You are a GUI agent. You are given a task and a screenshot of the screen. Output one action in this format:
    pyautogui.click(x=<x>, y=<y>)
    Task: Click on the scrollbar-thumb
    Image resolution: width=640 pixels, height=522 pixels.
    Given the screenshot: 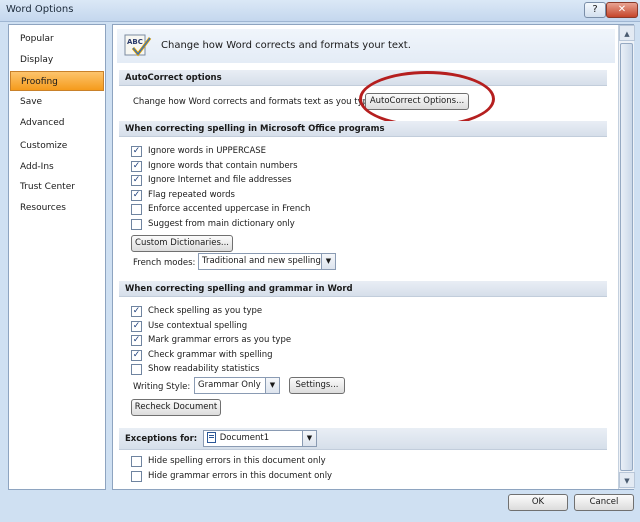 What is the action you would take?
    pyautogui.click(x=626, y=257)
    